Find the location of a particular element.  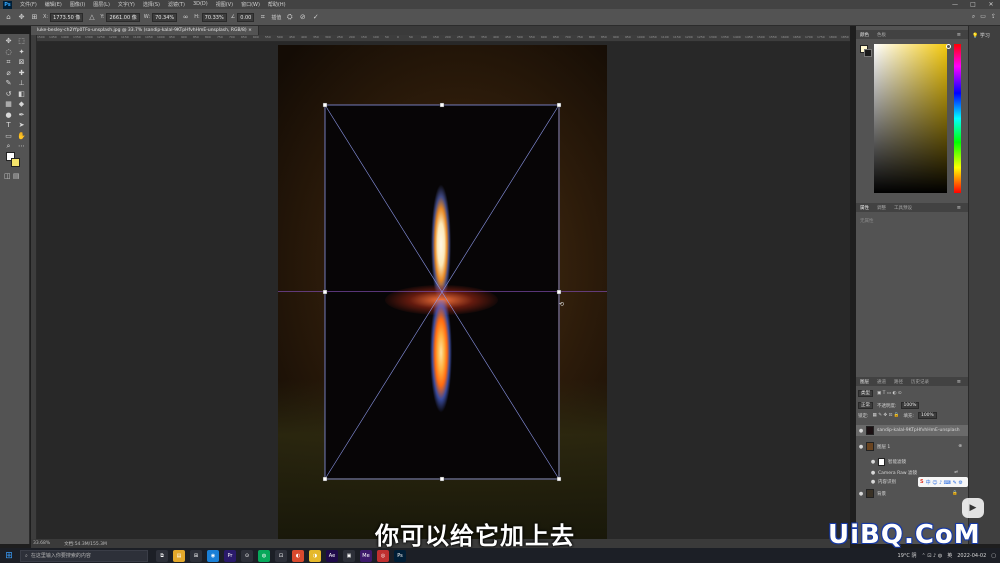

saturation-value-field is located at coordinates (910, 118).